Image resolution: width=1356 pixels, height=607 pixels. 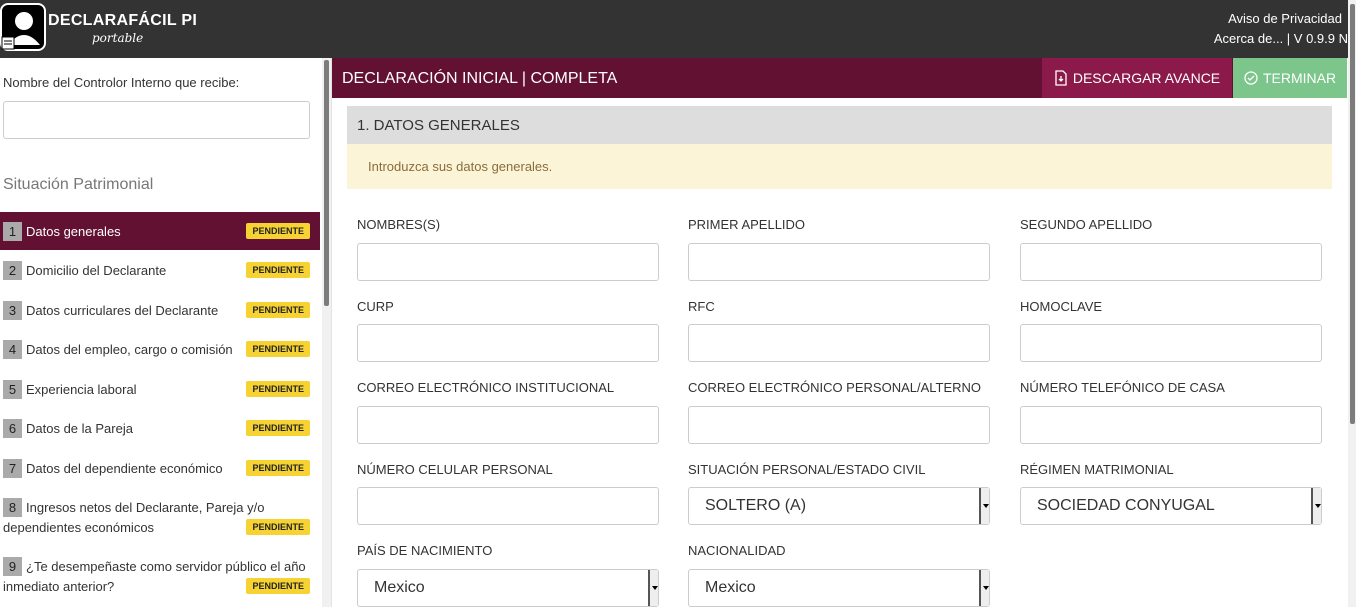 I want to click on primer-apellido-input, so click(x=839, y=262).